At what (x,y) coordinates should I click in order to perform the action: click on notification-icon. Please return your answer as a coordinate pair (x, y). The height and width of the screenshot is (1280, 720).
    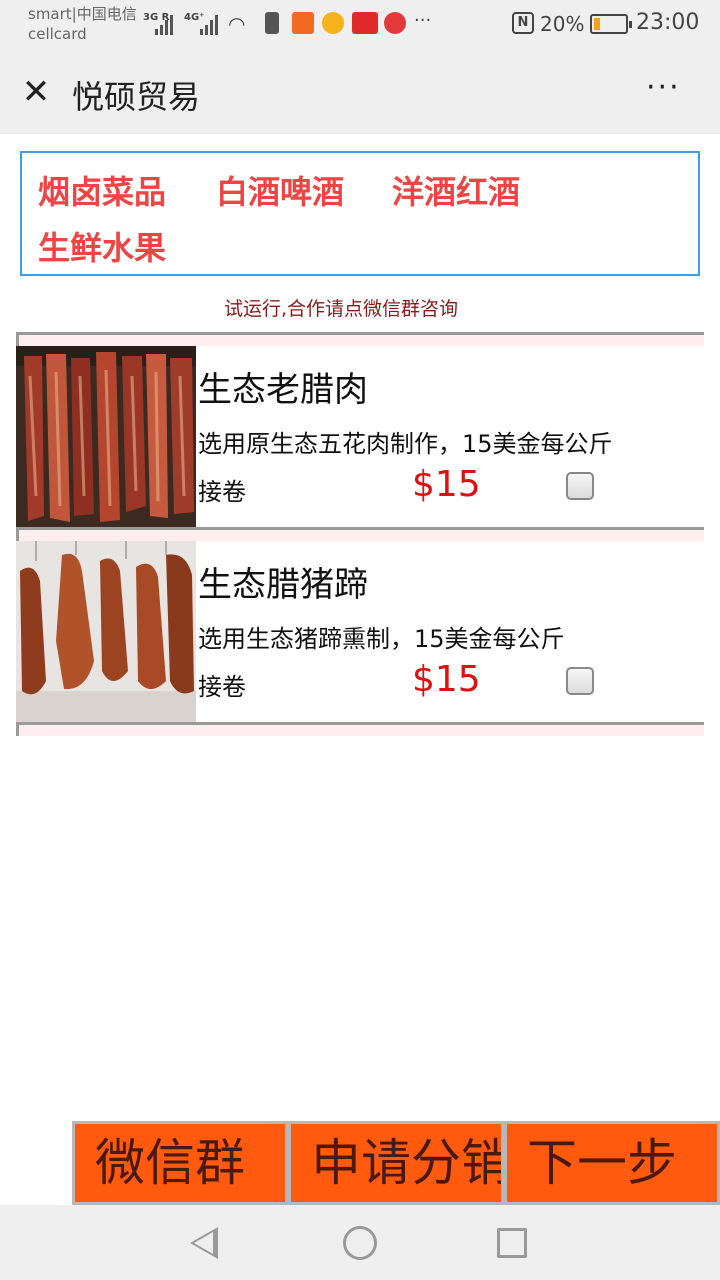
    Looking at the image, I should click on (272, 23).